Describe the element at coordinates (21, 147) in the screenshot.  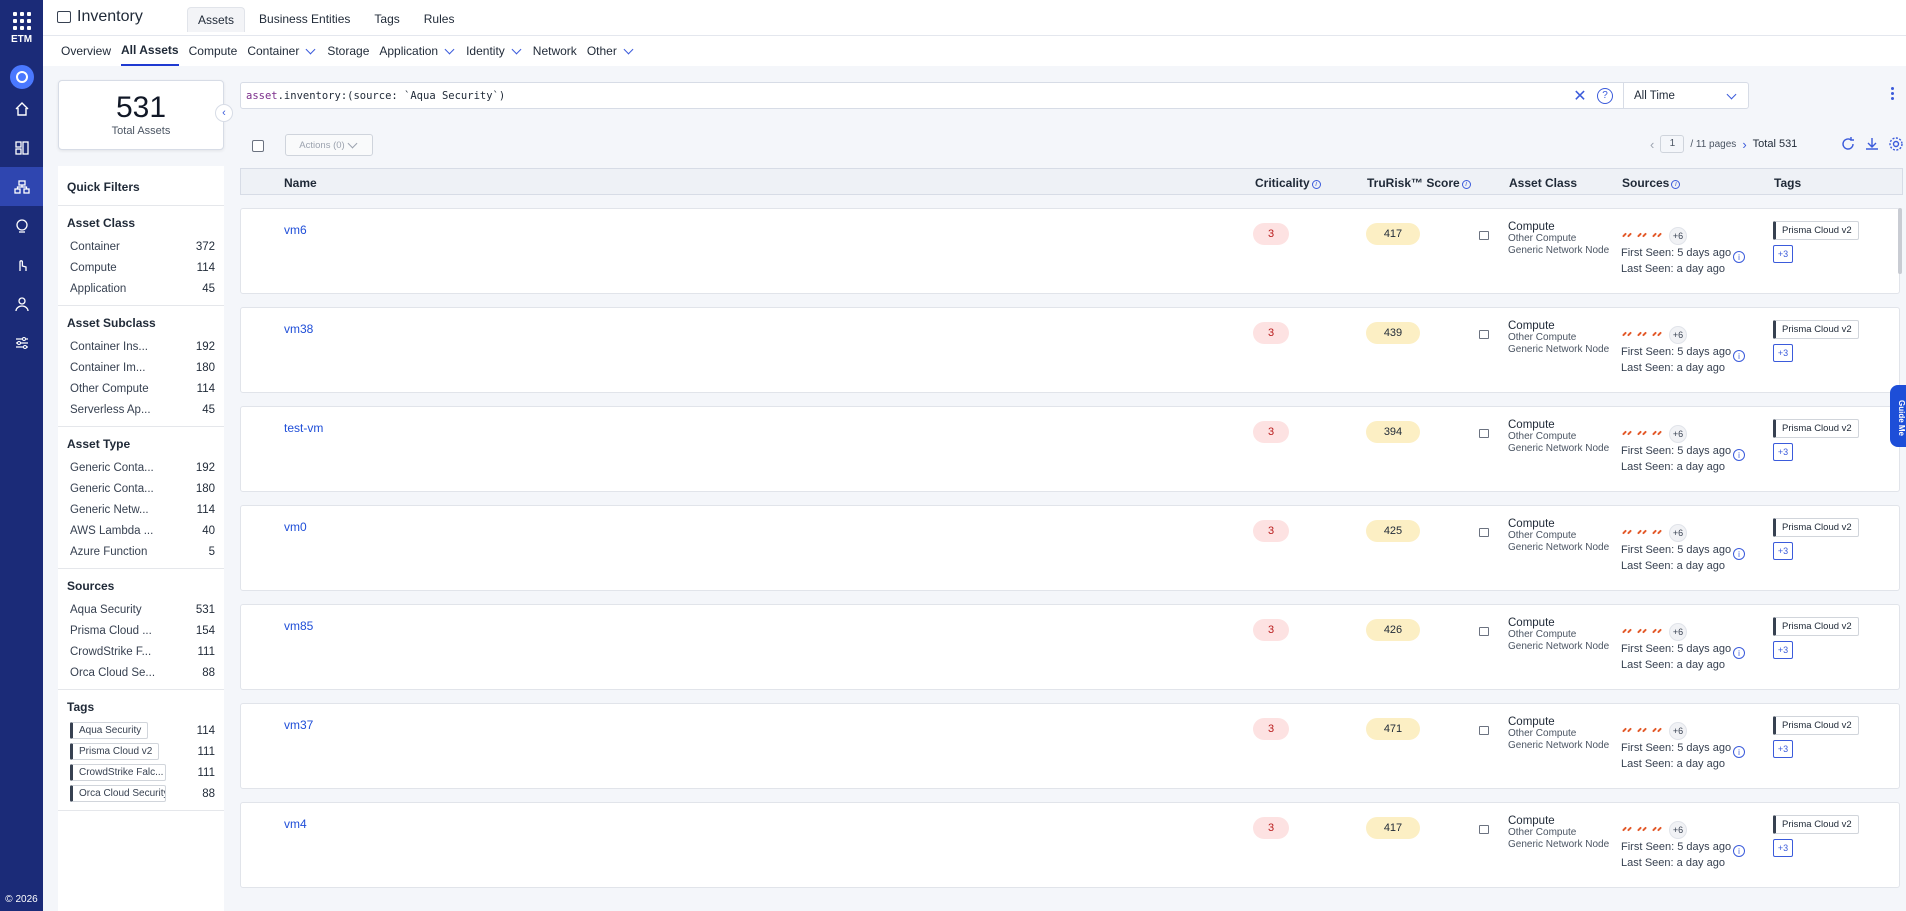
I see `dashboard-icon` at that location.